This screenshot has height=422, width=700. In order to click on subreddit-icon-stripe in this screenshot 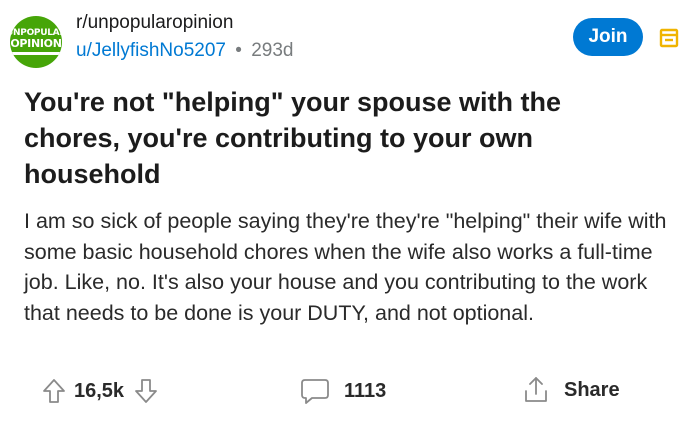, I will do `click(36, 53)`.